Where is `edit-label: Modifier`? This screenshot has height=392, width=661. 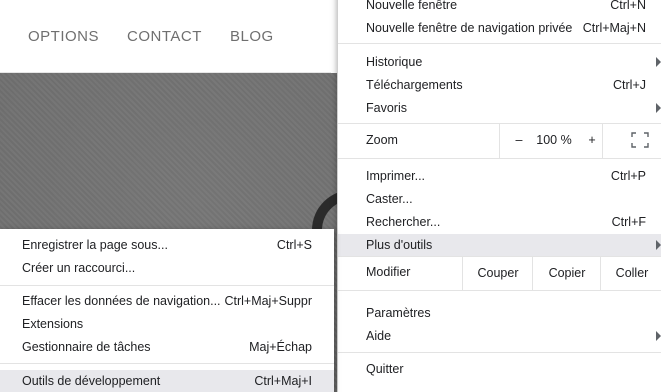 edit-label: Modifier is located at coordinates (388, 272).